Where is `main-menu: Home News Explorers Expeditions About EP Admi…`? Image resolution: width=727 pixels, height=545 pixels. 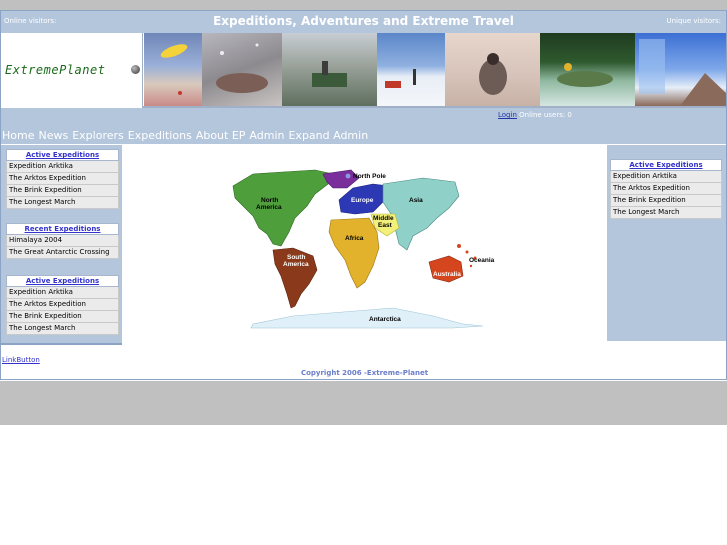
main-menu: Home News Explorers Expeditions About EP Admi… is located at coordinates (187, 135).